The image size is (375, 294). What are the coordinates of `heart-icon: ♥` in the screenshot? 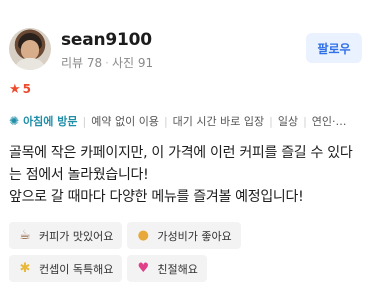 It's located at (143, 268).